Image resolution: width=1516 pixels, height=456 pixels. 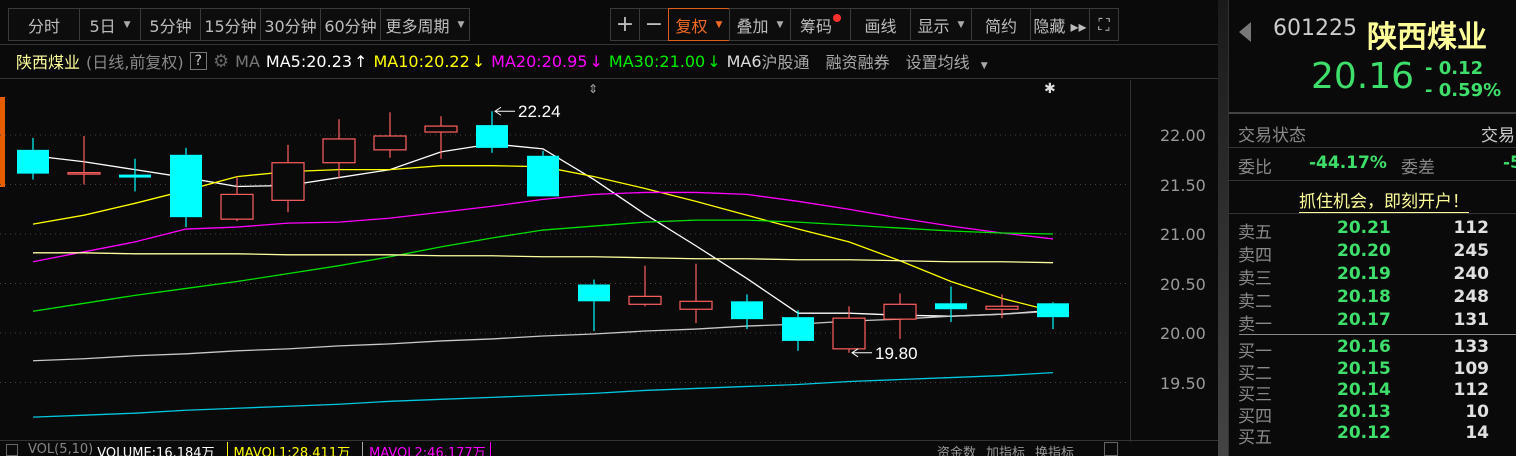 What do you see at coordinates (1477, 411) in the screenshot?
I see `level-volume: 10` at bounding box center [1477, 411].